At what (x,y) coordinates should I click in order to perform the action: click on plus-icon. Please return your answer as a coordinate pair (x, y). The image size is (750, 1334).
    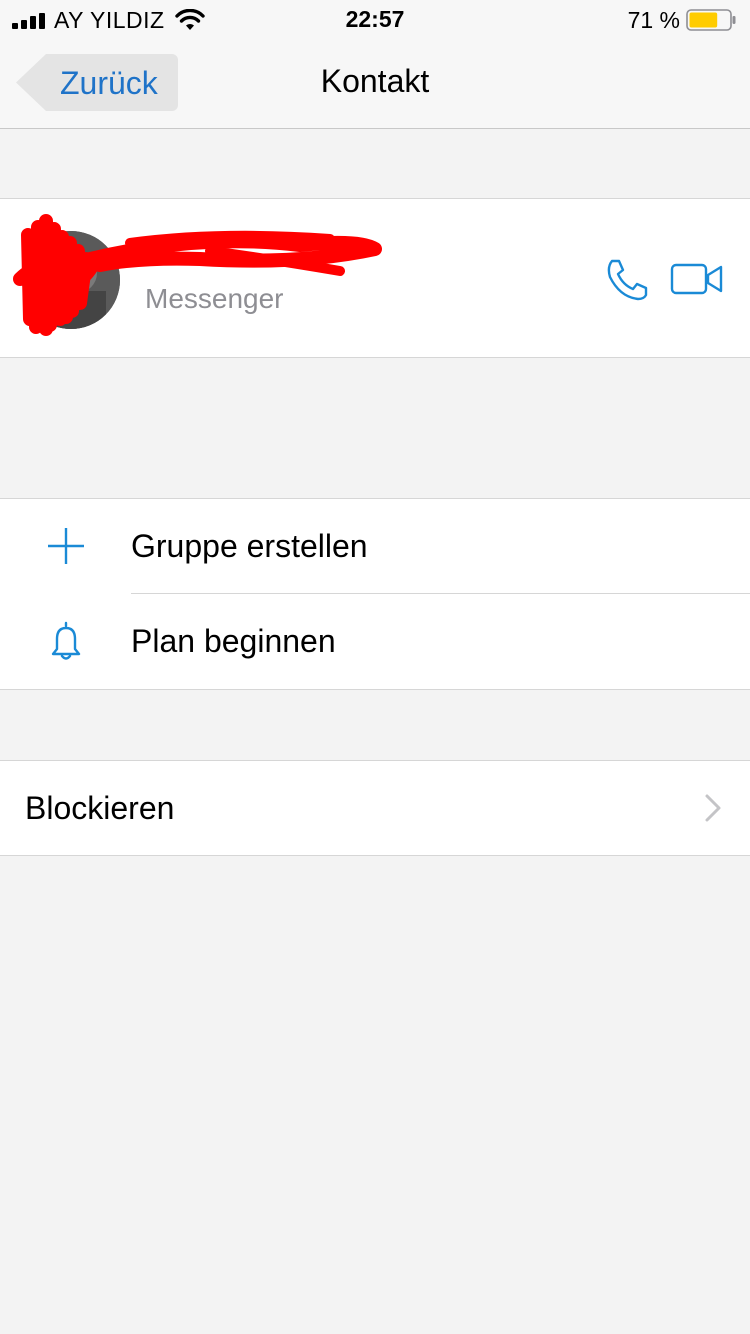
    Looking at the image, I should click on (66, 546).